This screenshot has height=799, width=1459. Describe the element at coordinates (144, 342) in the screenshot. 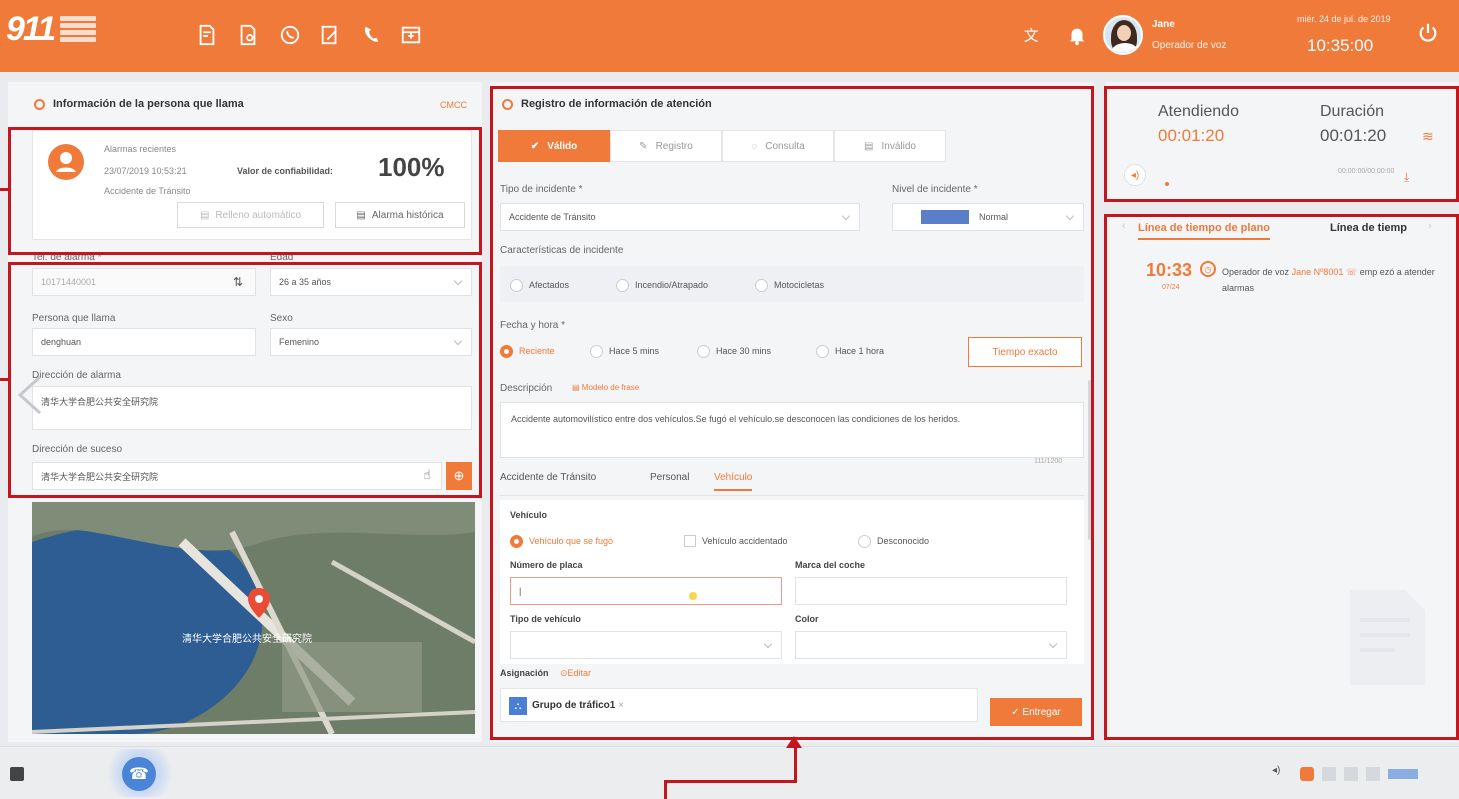

I see `caller-name-field: denghuan` at that location.